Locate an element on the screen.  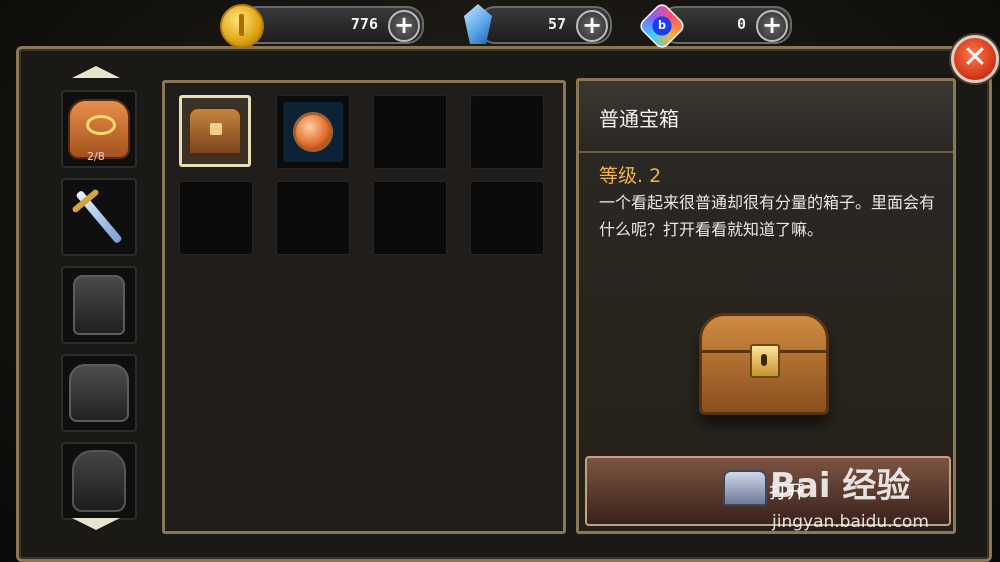
keyhole-icon is located at coordinates (765, 361).